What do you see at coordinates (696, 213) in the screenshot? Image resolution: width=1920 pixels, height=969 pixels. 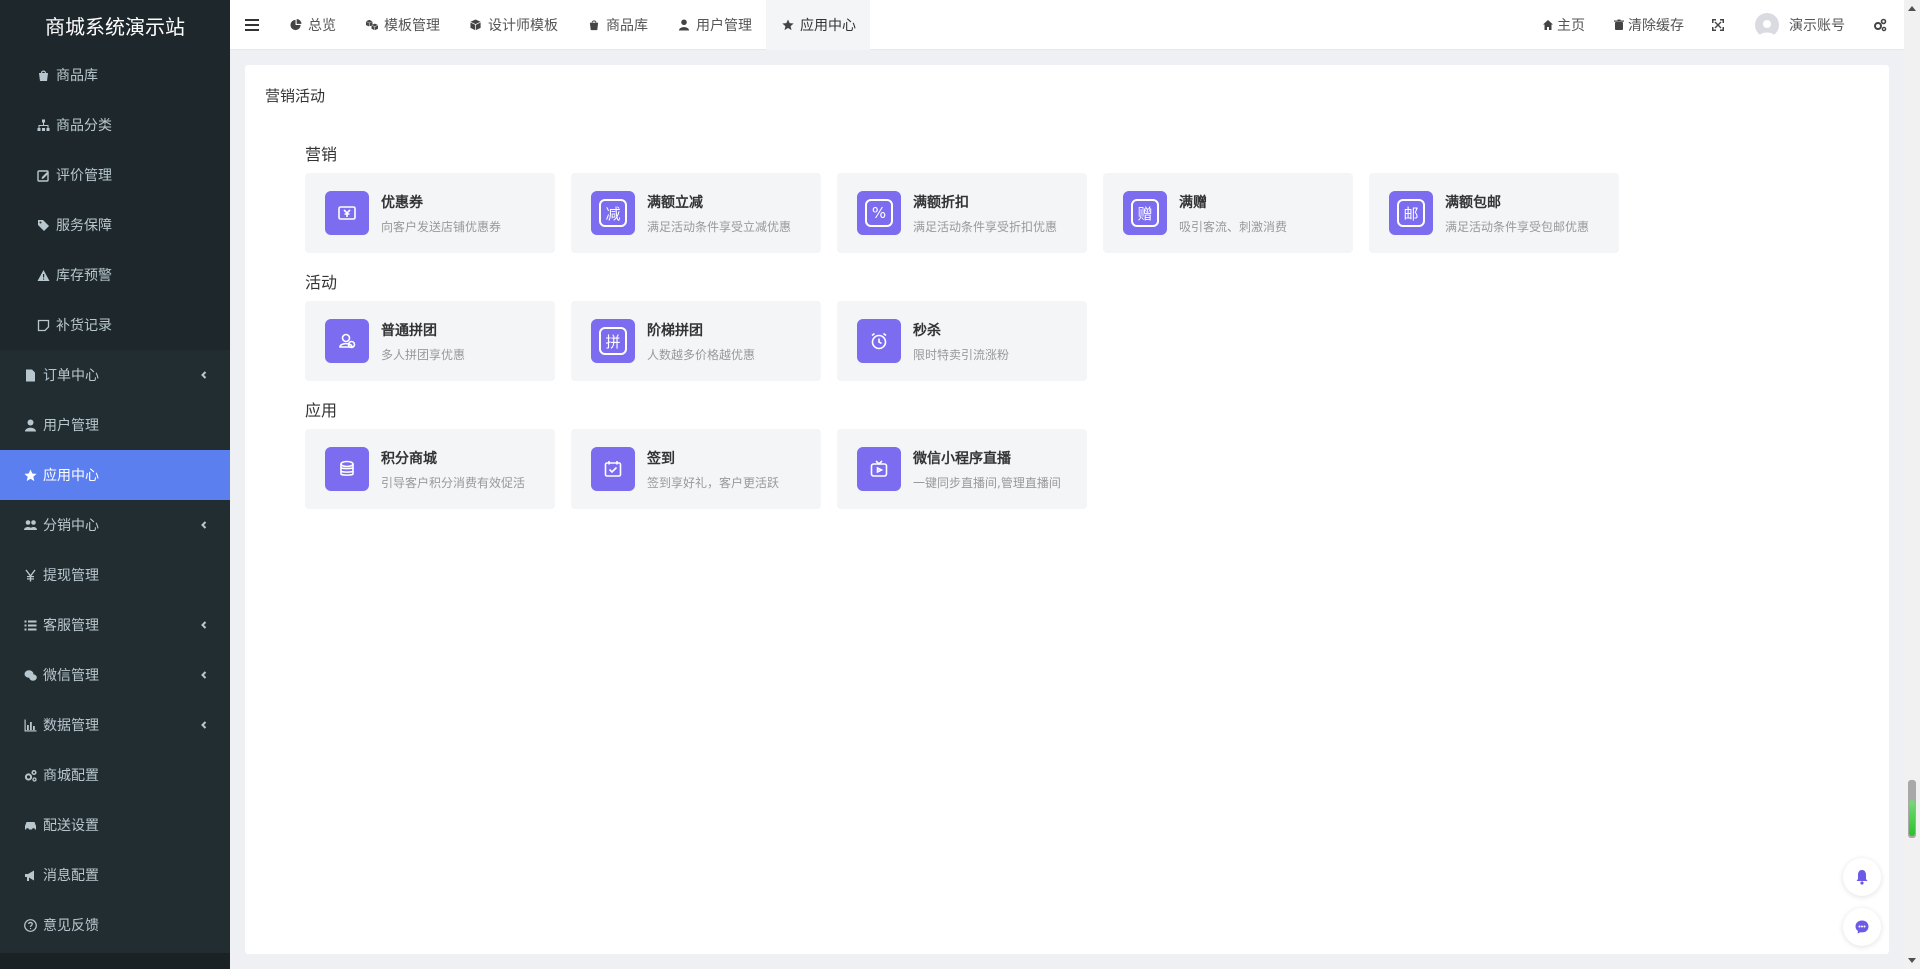 I see `app-card-0-1: 减满额立减 满足活动条件享受立减优惠` at bounding box center [696, 213].